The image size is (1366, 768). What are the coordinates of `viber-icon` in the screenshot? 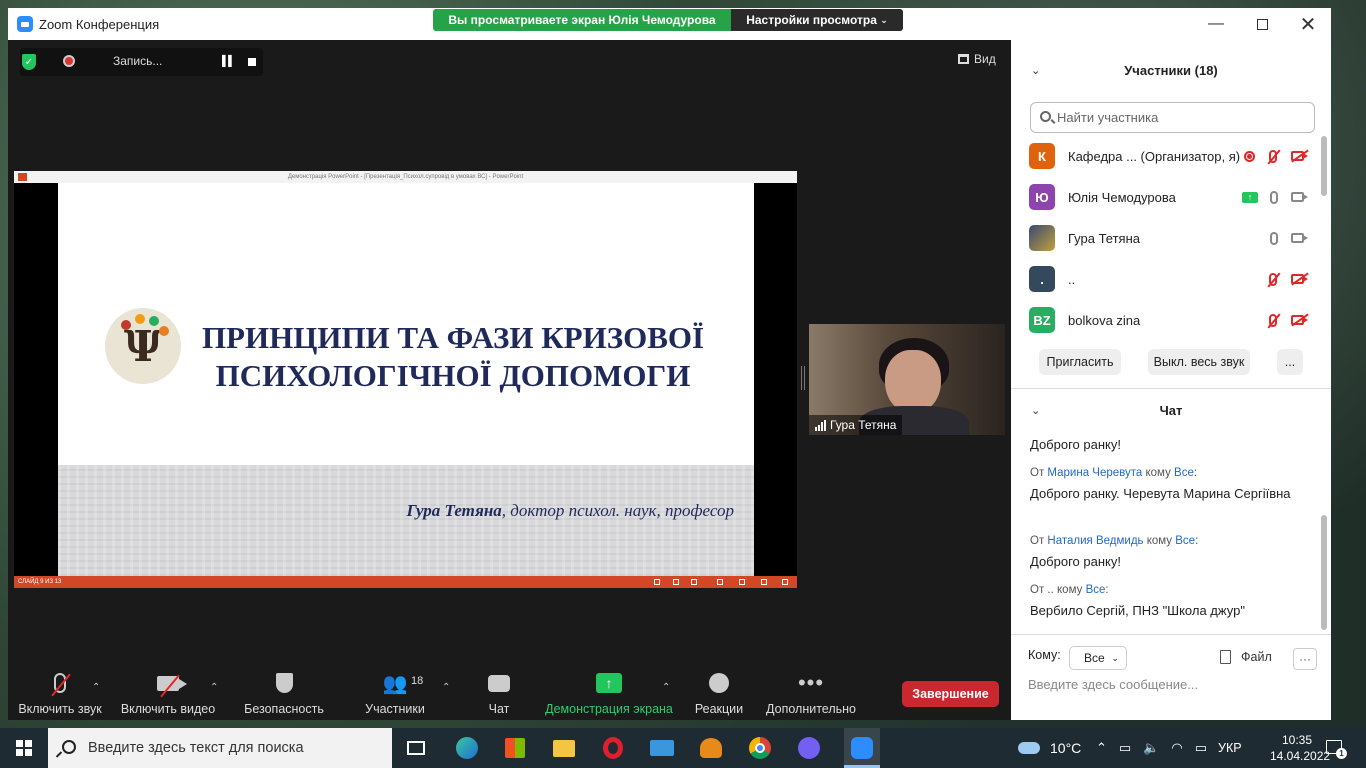 It's located at (809, 748).